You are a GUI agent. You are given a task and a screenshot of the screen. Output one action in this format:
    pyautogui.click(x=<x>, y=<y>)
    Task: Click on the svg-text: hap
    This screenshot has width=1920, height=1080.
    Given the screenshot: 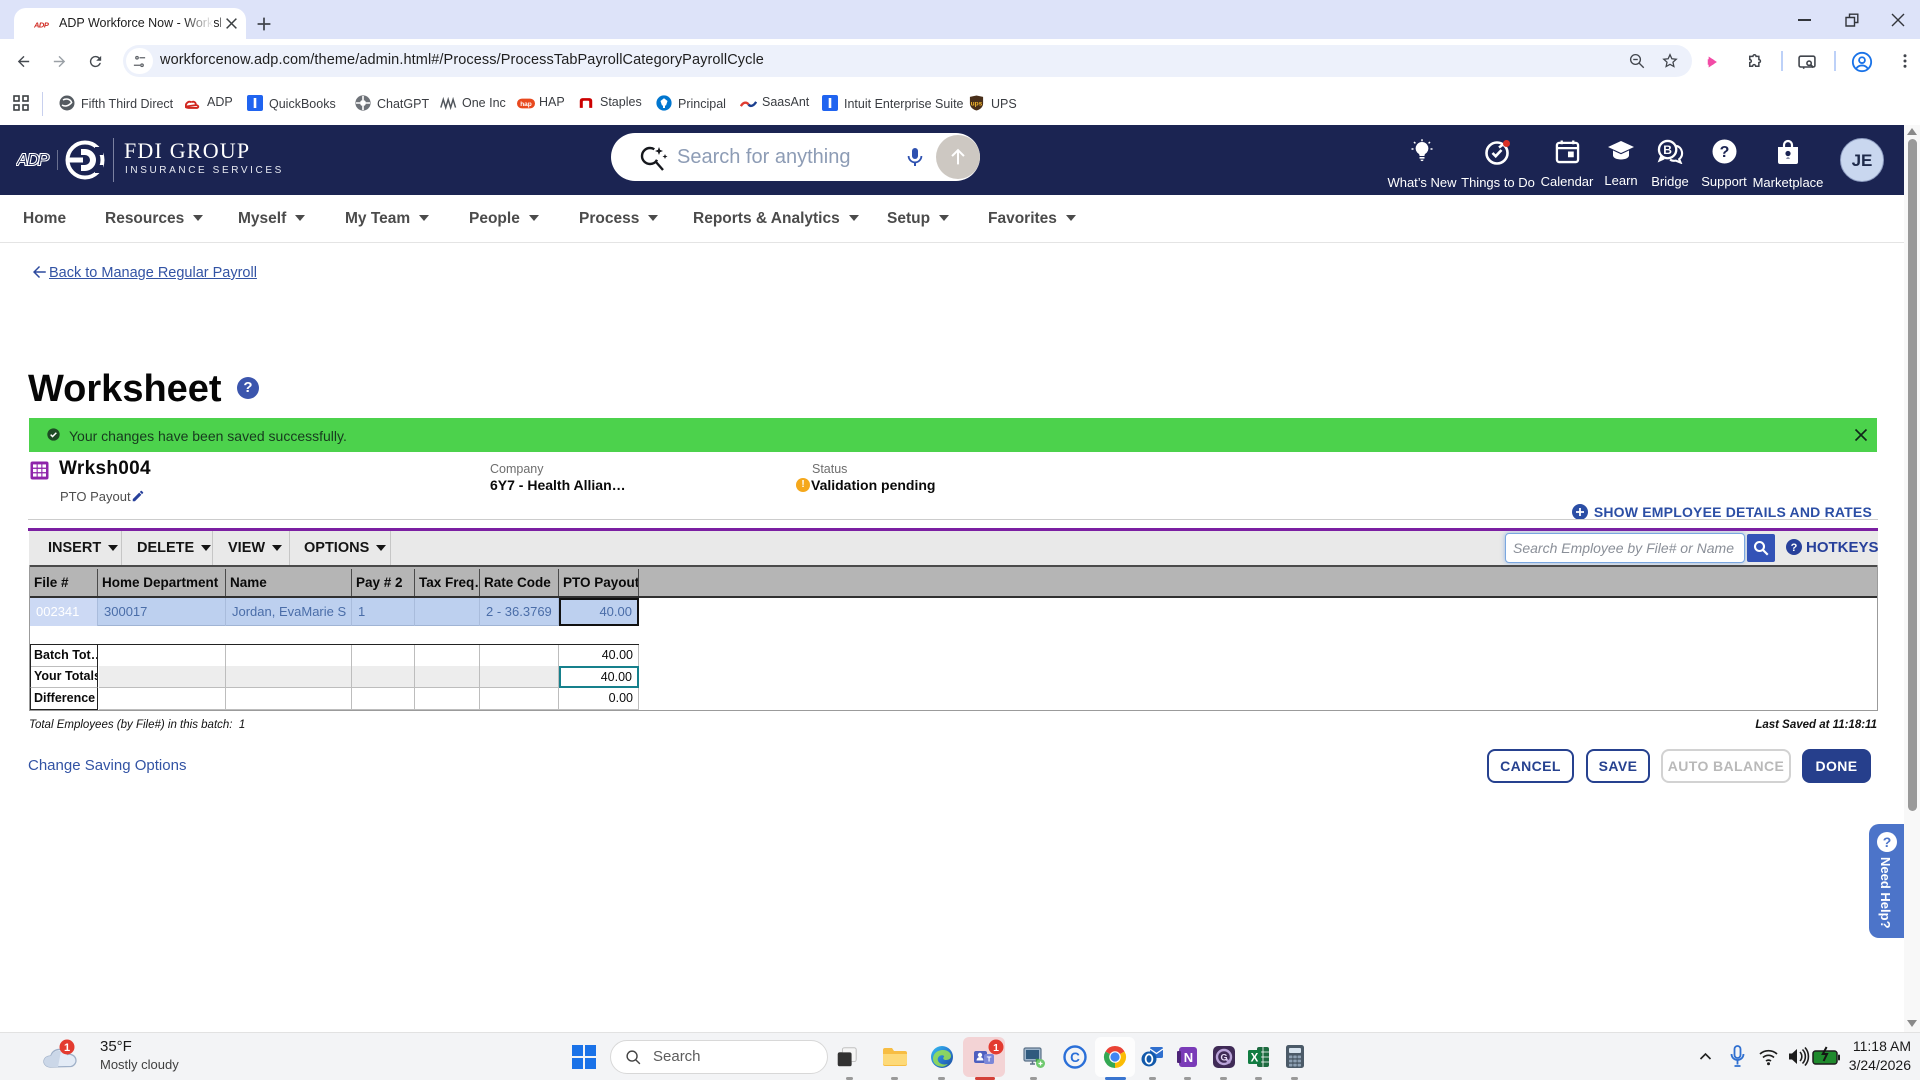 What is the action you would take?
    pyautogui.click(x=526, y=104)
    